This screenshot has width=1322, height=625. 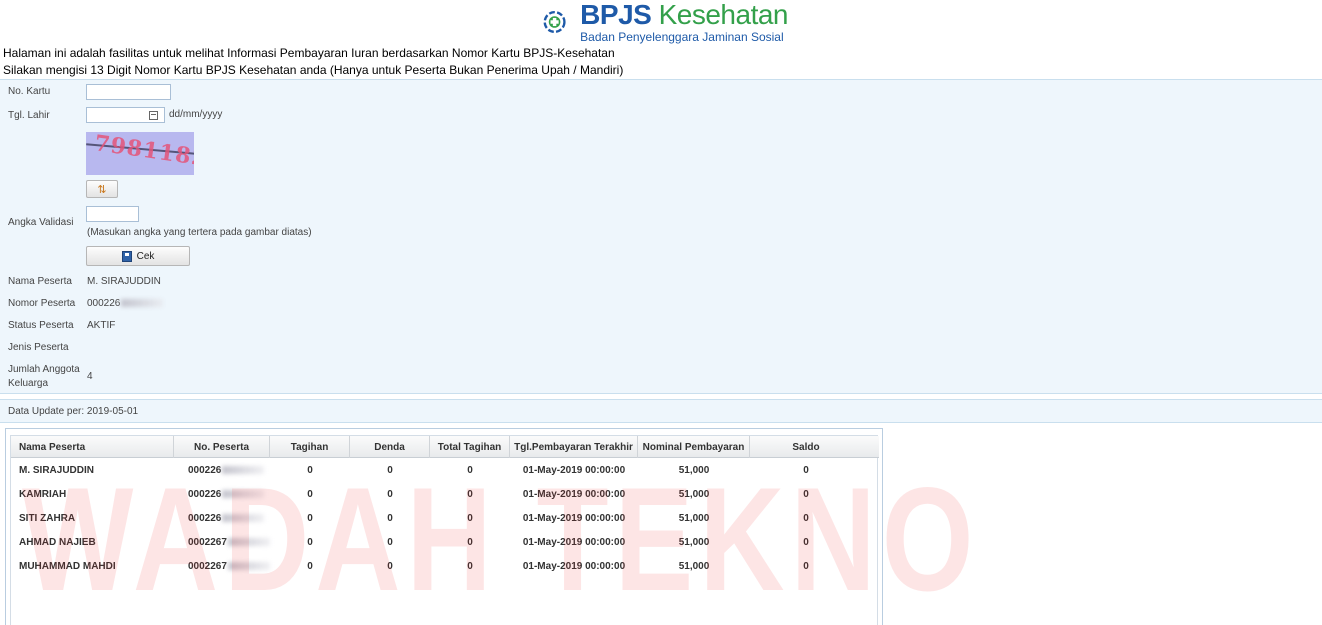 I want to click on cek-button-label: Cek, so click(x=145, y=256).